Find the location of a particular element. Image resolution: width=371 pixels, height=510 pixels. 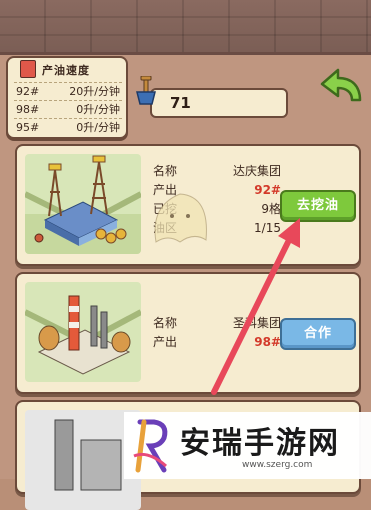

watermark-url: www.szerg.com is located at coordinates (277, 465).